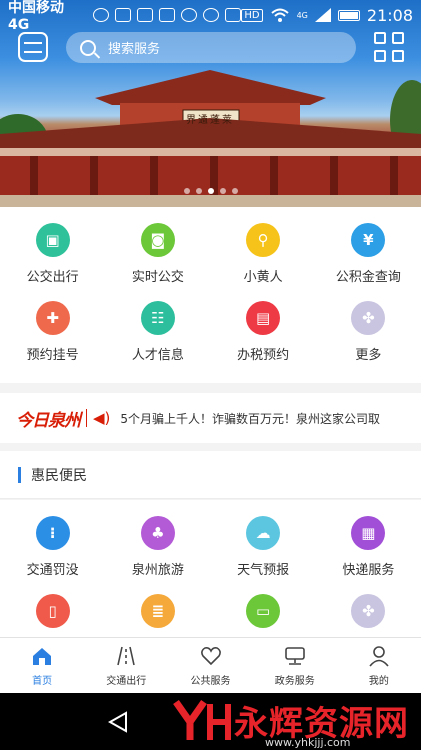 Image resolution: width=421 pixels, height=750 pixels. I want to click on package-icon: ▦, so click(368, 533).